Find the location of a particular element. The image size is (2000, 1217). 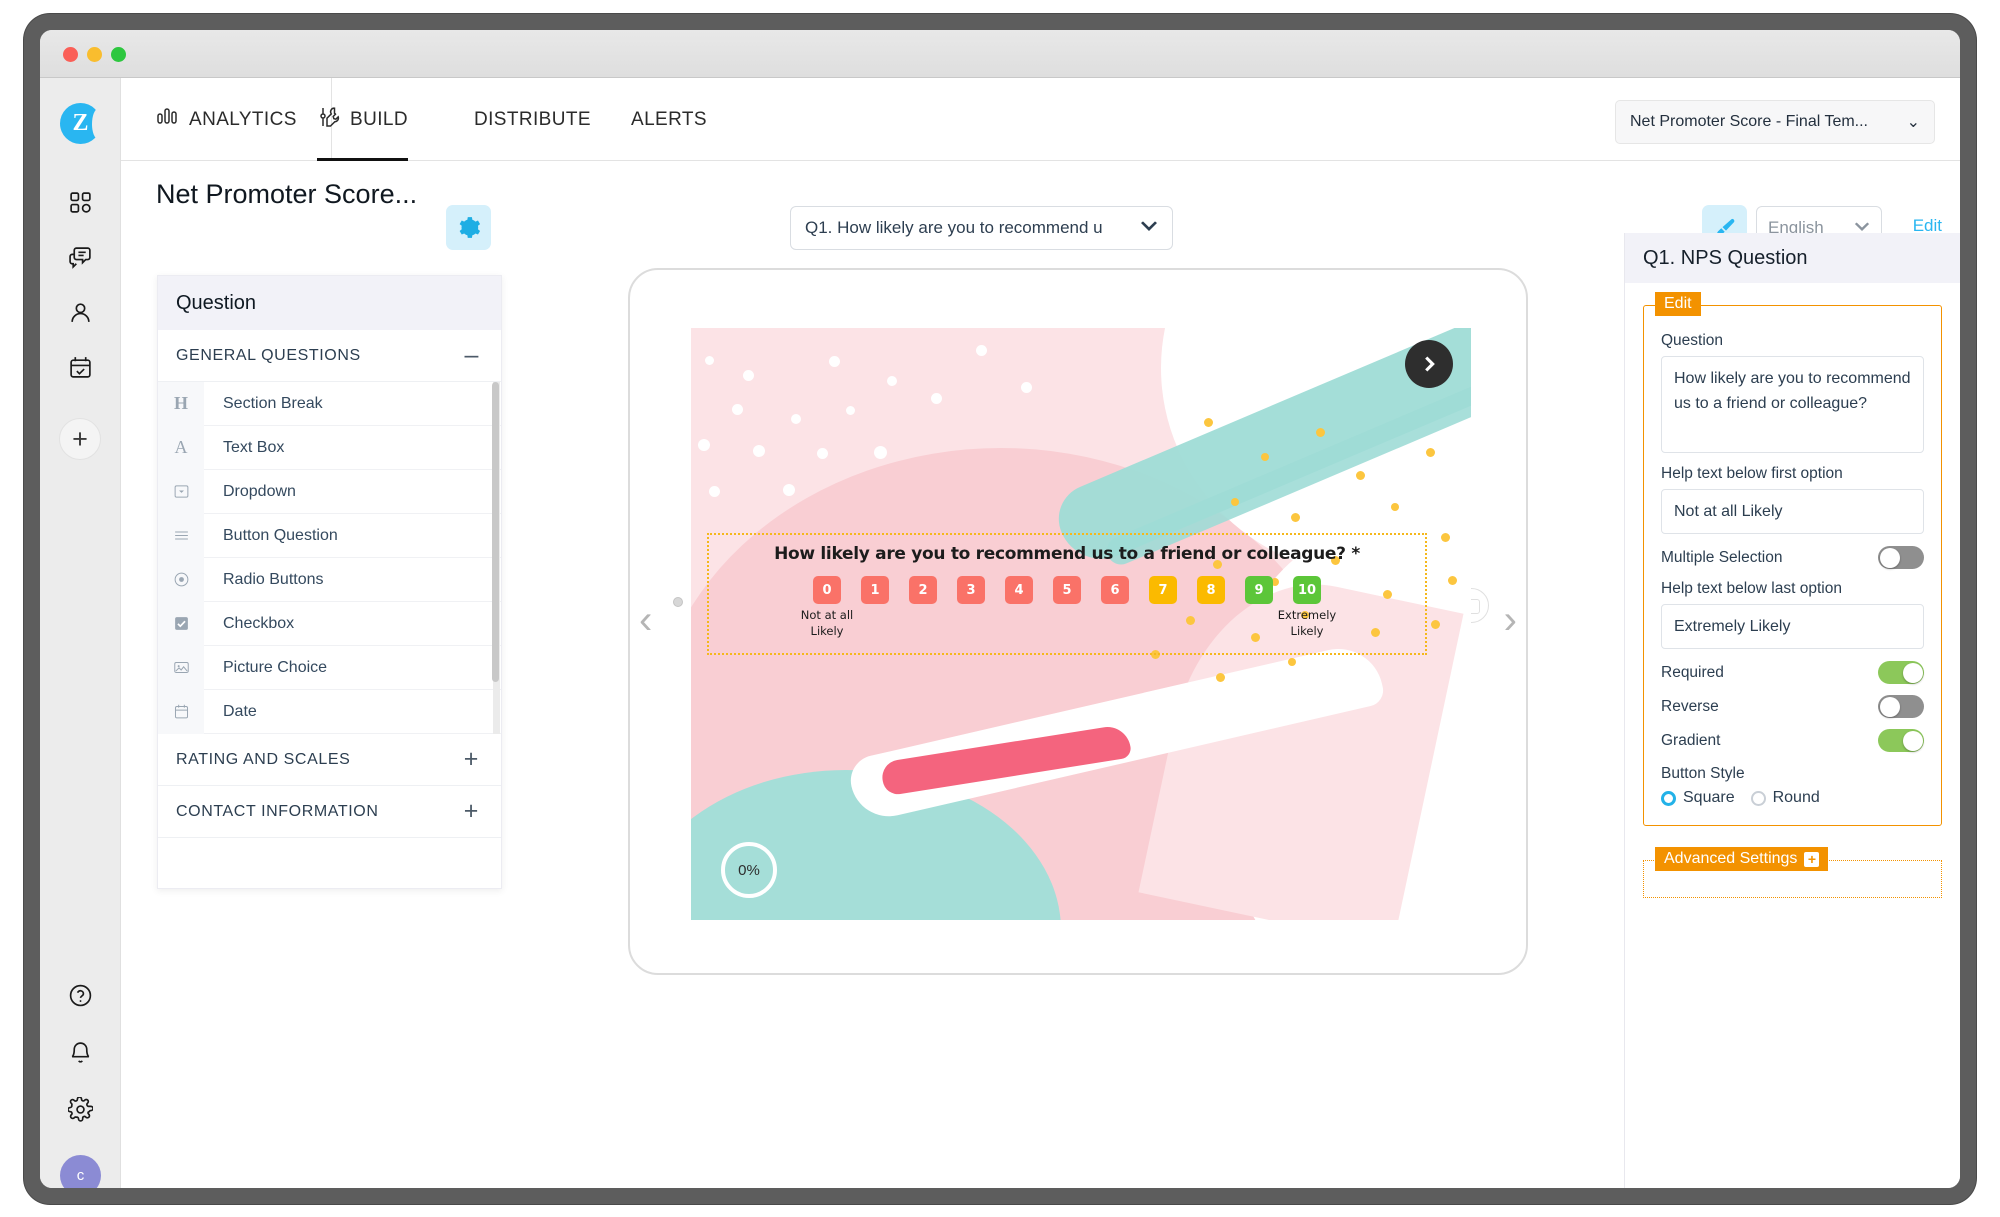

close-window-button is located at coordinates (70, 54).